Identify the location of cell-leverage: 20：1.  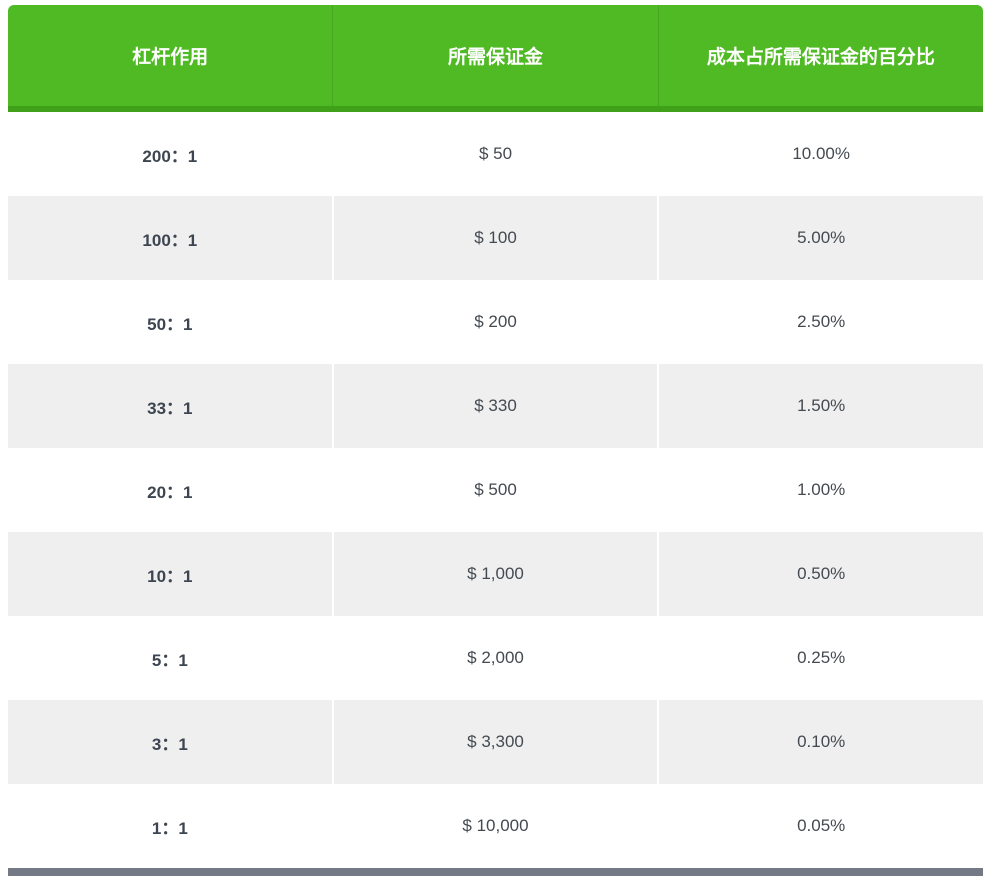
(171, 490).